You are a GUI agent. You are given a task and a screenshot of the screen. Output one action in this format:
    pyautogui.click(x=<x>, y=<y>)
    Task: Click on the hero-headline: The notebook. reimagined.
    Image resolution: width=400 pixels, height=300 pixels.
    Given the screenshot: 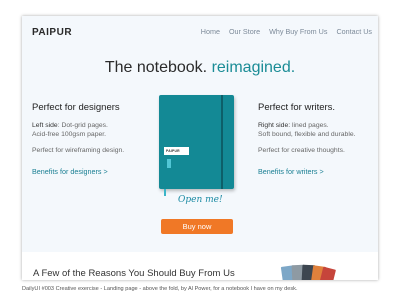 What is the action you would take?
    pyautogui.click(x=200, y=68)
    